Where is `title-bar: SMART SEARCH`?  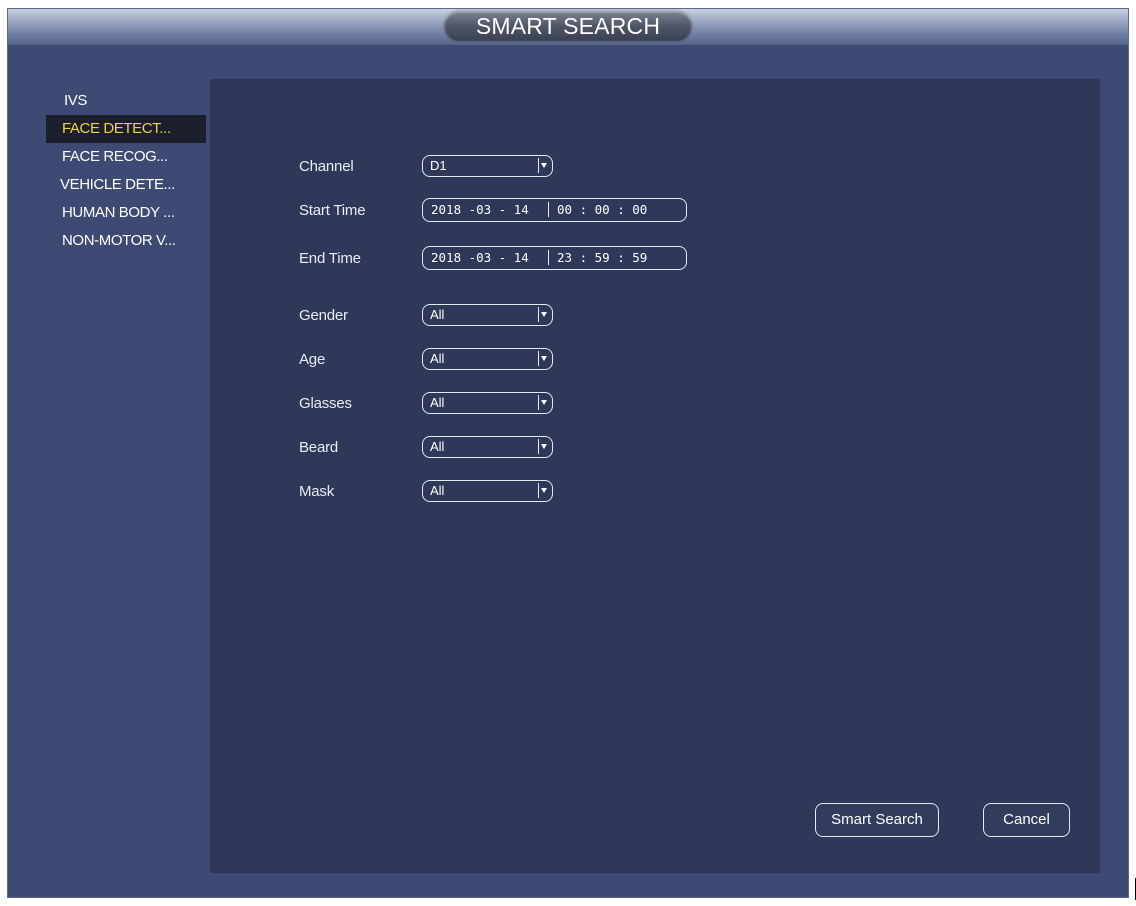
title-bar: SMART SEARCH is located at coordinates (568, 27).